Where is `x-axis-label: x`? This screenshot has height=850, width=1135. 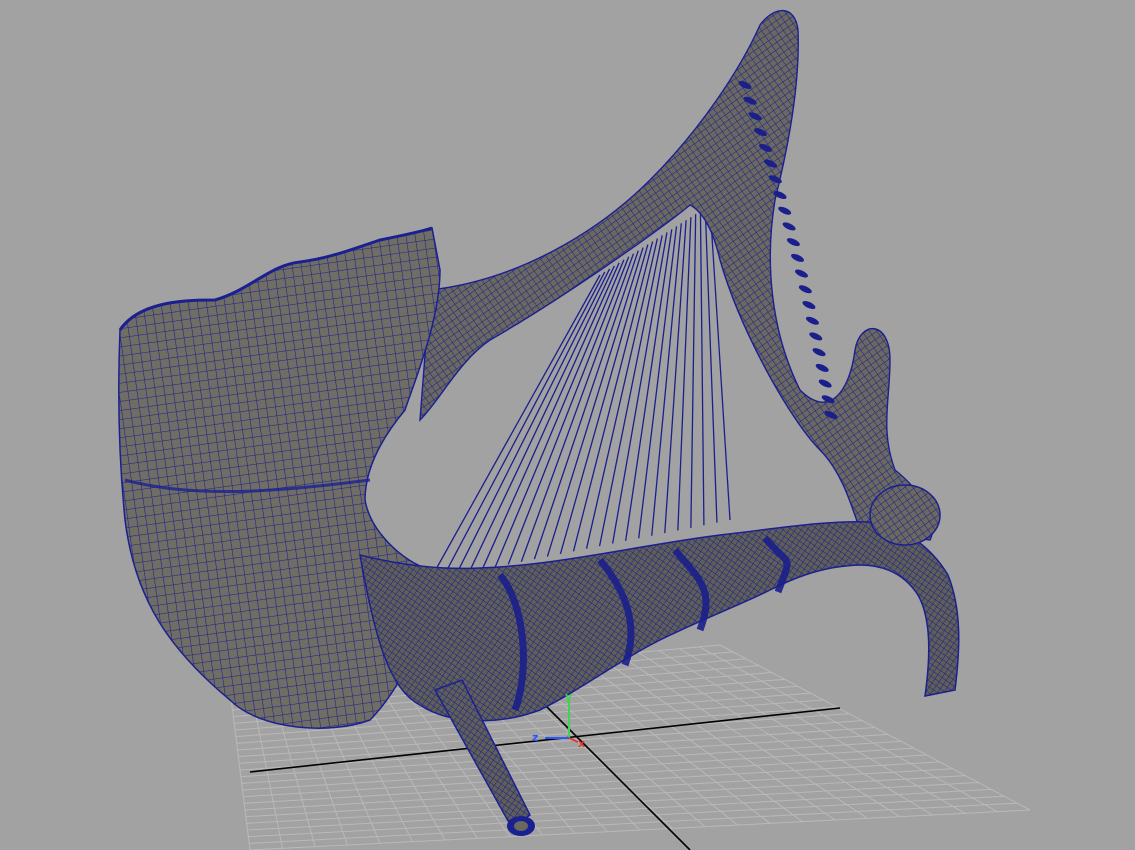 x-axis-label: x is located at coordinates (581, 743).